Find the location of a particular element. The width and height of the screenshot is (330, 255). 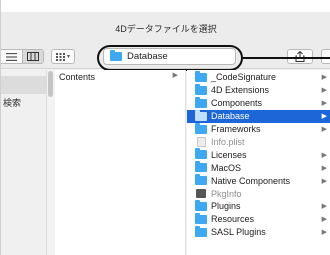

list-item-label: Contents is located at coordinates (77, 77).